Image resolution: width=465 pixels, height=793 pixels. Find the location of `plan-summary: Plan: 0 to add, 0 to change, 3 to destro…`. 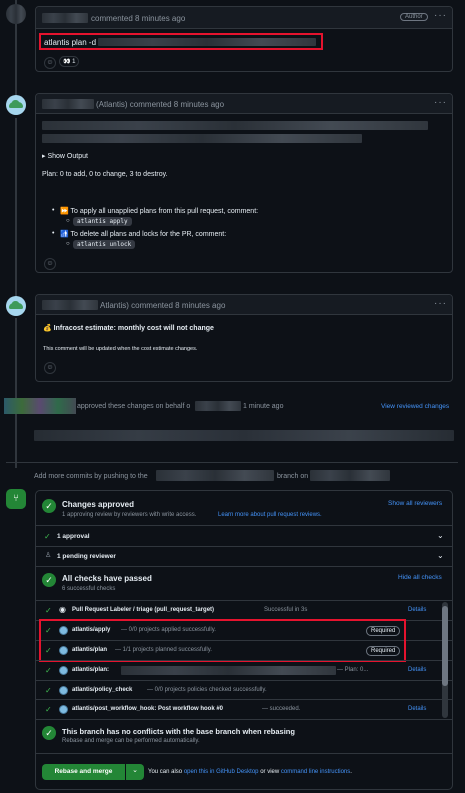

plan-summary: Plan: 0 to add, 0 to change, 3 to destro… is located at coordinates (105, 174).